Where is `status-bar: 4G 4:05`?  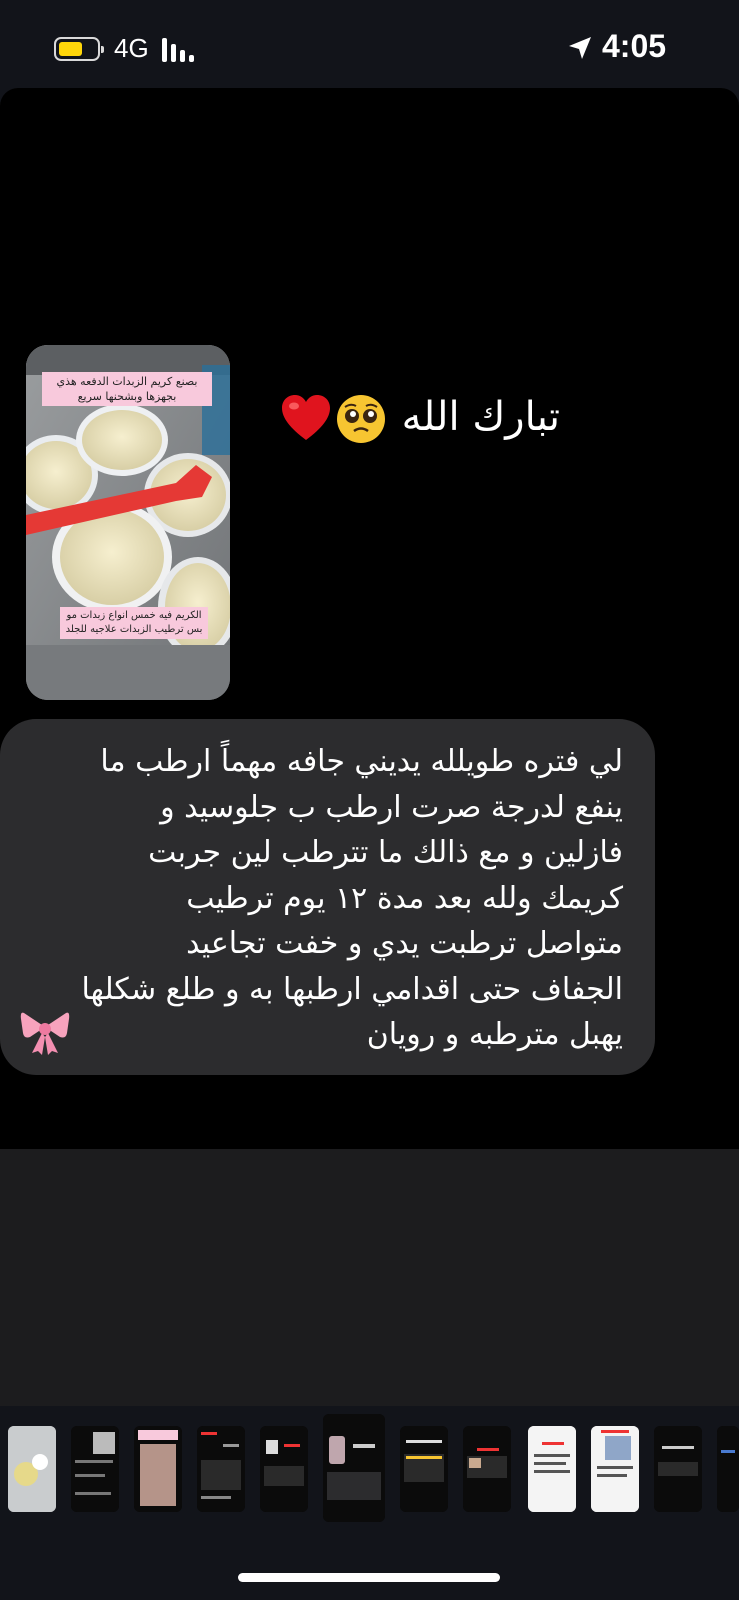 status-bar: 4G 4:05 is located at coordinates (369, 46).